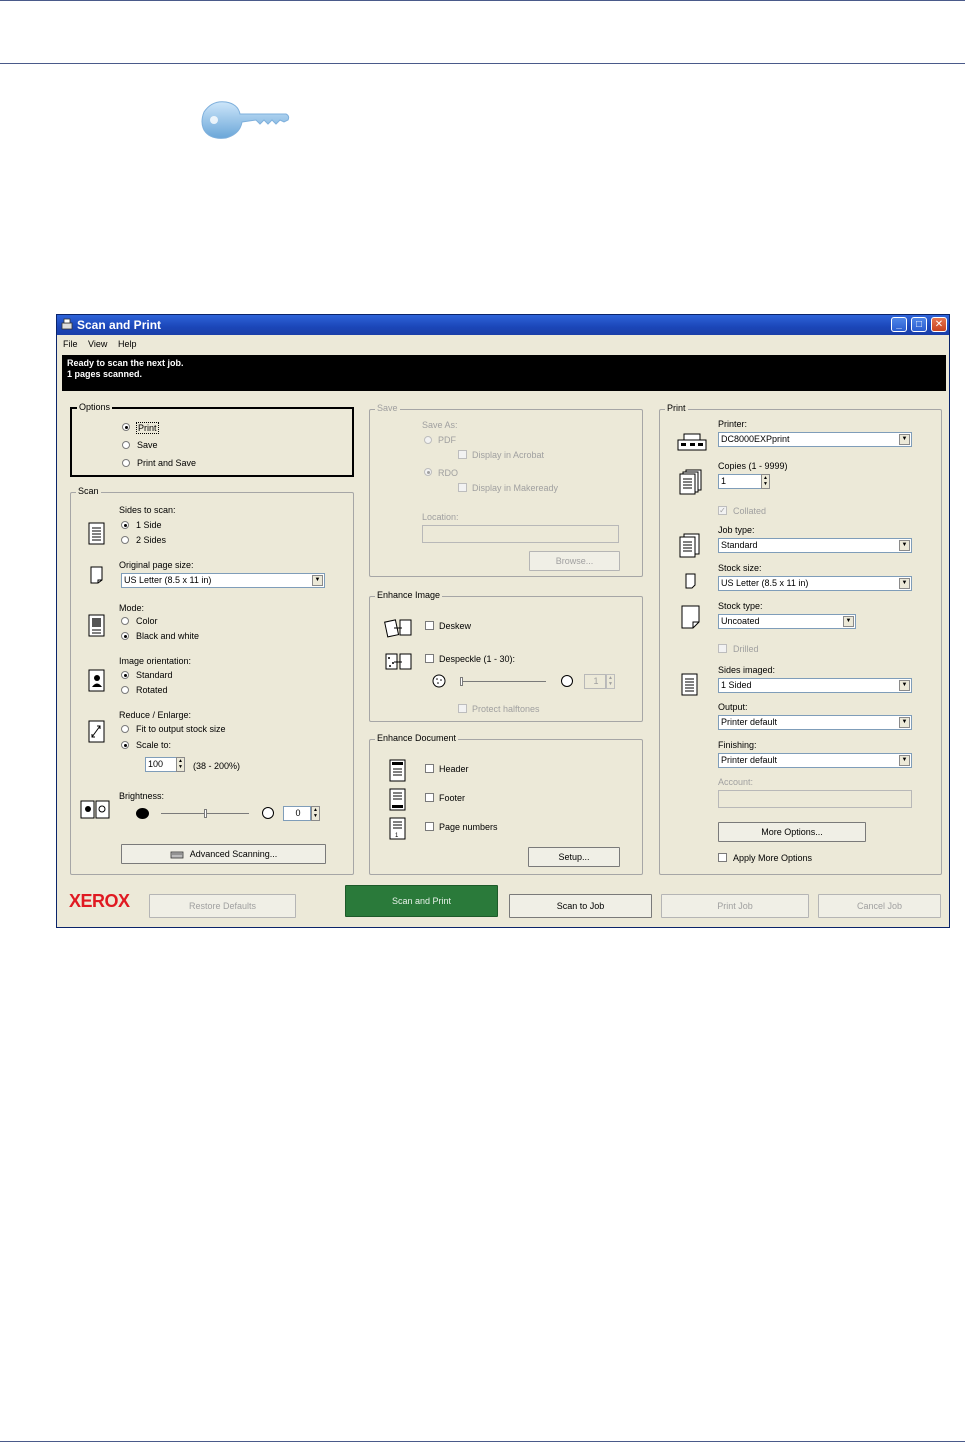  I want to click on job-type-select: Standard ▼, so click(815, 545).